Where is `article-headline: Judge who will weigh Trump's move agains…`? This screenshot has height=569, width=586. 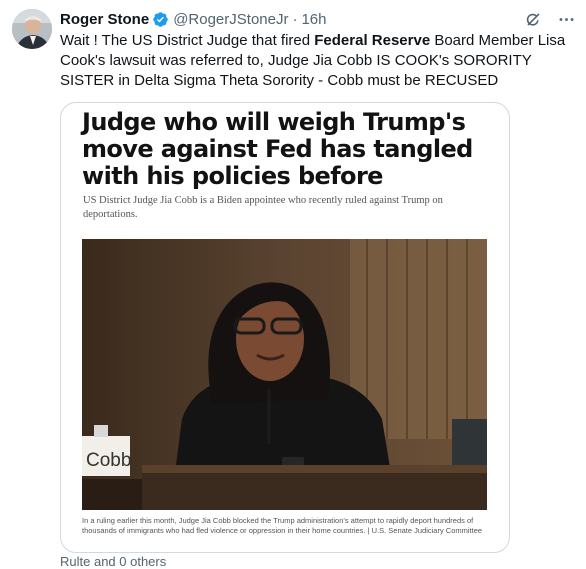 article-headline: Judge who will weigh Trump's move agains… is located at coordinates (277, 149).